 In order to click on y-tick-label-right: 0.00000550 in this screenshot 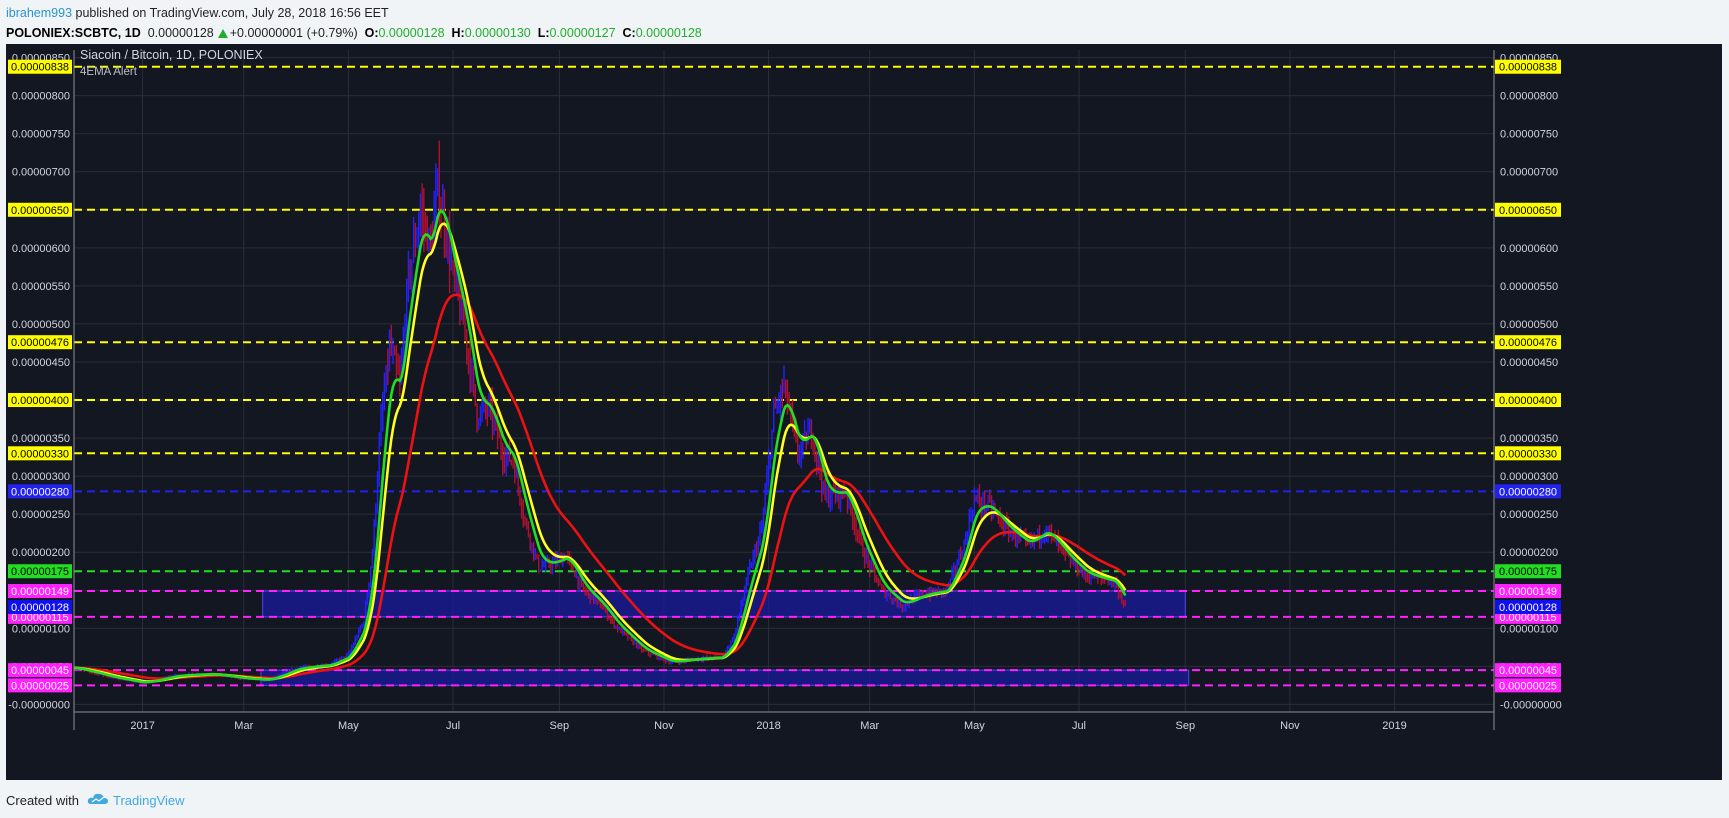, I will do `click(1529, 287)`.